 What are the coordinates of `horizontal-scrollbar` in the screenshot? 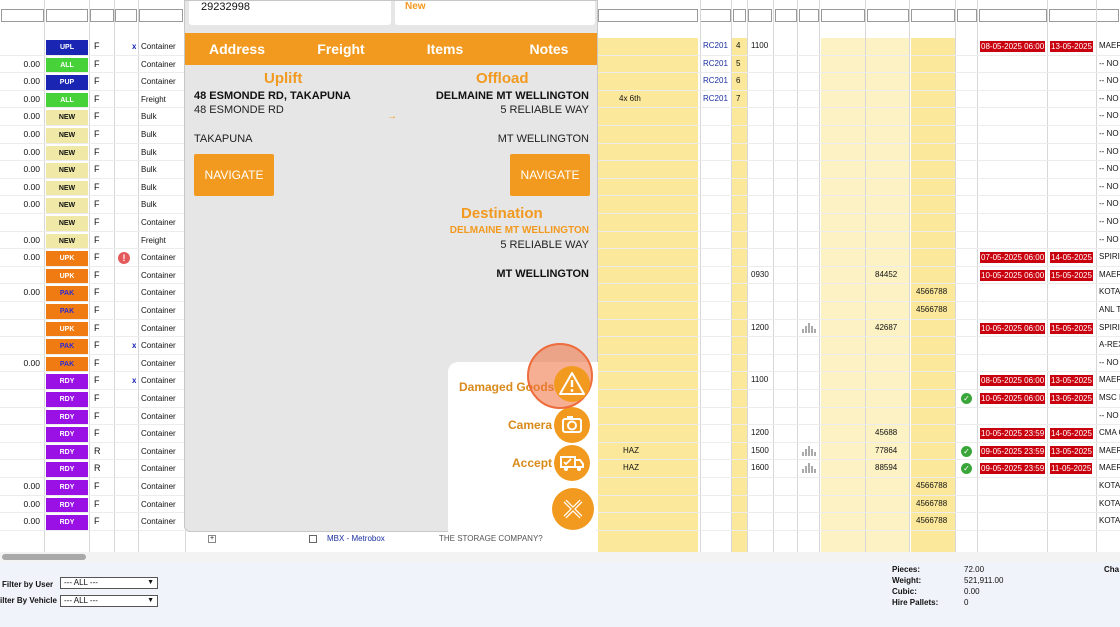 It's located at (560, 557).